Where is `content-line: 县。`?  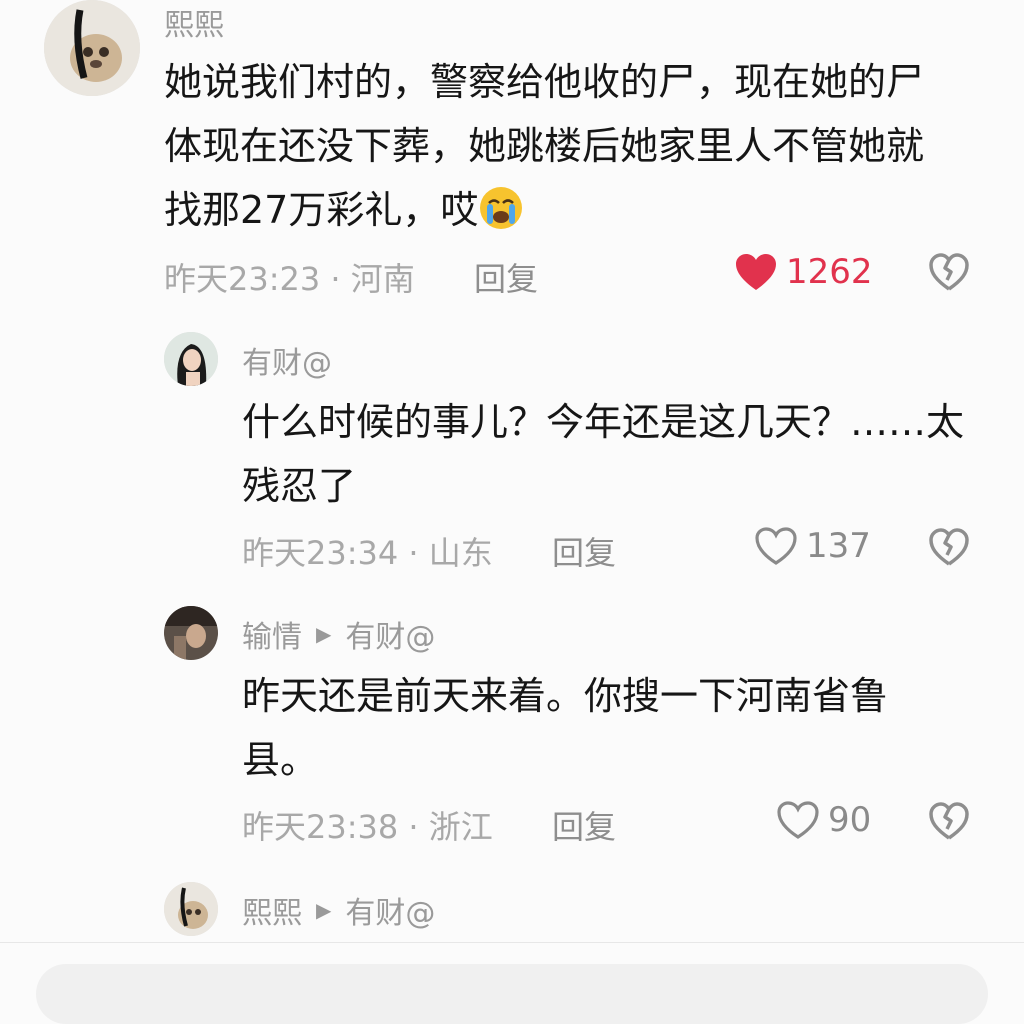 content-line: 县。 is located at coordinates (280, 760).